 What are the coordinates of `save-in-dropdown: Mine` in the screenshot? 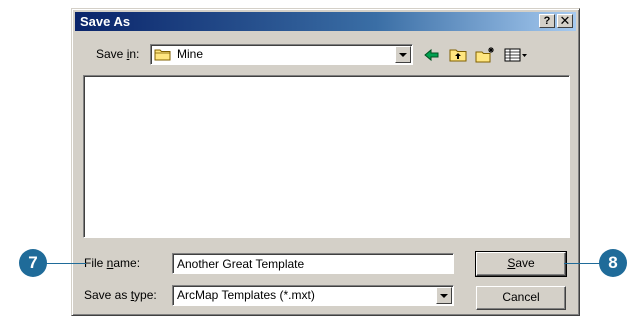 It's located at (281, 54).